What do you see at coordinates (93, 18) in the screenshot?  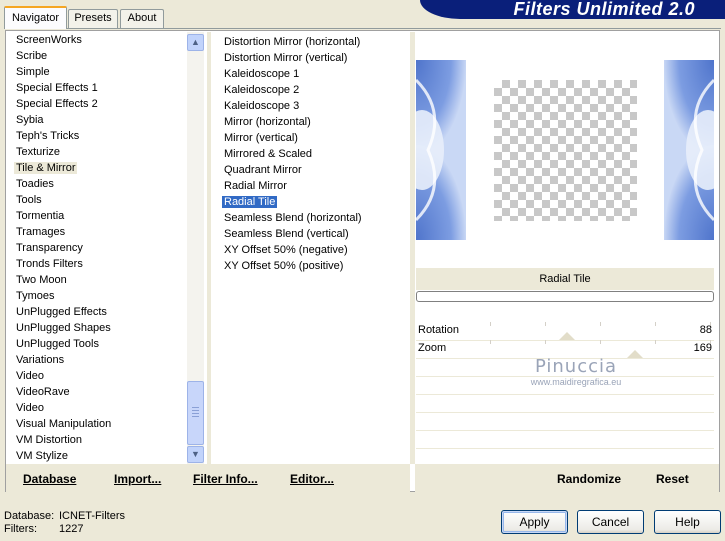 I see `tab-presets: Presets` at bounding box center [93, 18].